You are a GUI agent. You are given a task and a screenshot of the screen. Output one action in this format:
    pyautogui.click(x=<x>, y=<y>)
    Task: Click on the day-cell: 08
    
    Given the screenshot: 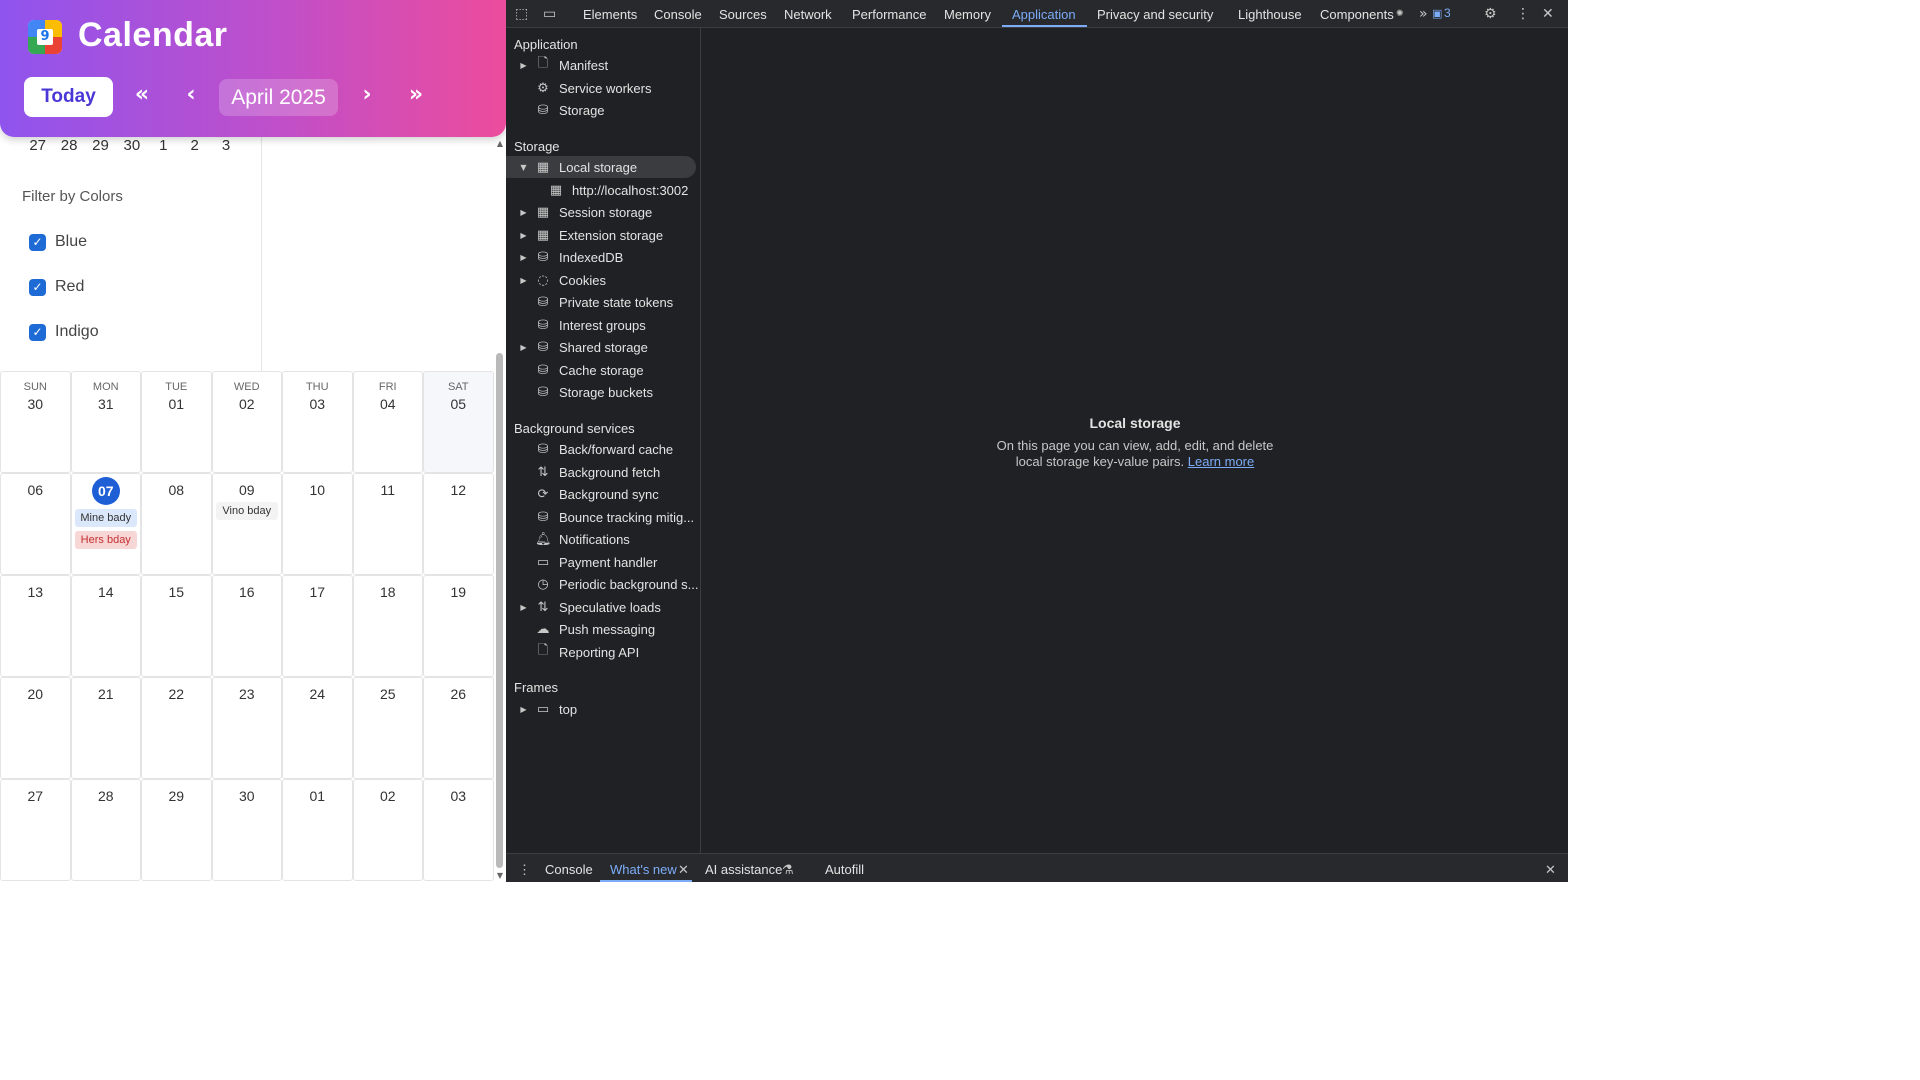 What is the action you would take?
    pyautogui.click(x=176, y=524)
    